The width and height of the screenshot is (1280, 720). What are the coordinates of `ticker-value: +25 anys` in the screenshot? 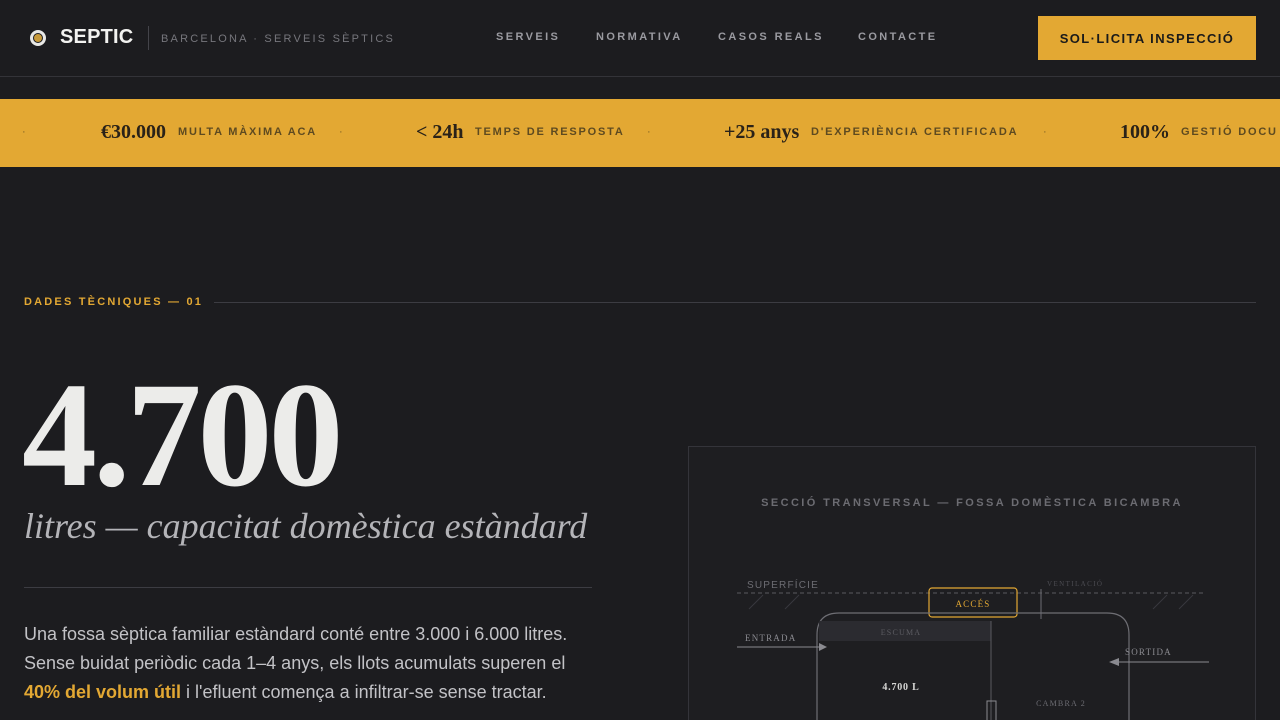 It's located at (762, 132).